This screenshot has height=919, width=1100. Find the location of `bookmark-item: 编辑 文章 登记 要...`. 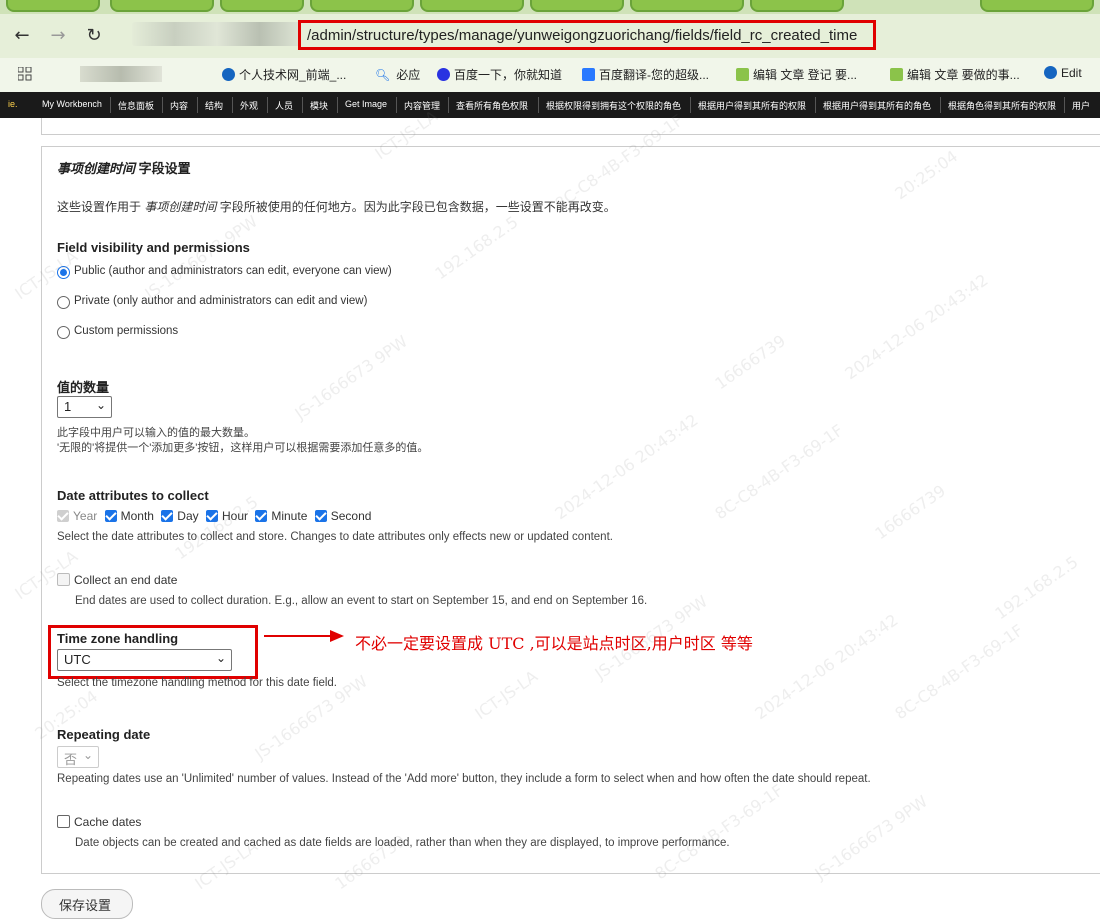

bookmark-item: 编辑 文章 登记 要... is located at coordinates (796, 74).